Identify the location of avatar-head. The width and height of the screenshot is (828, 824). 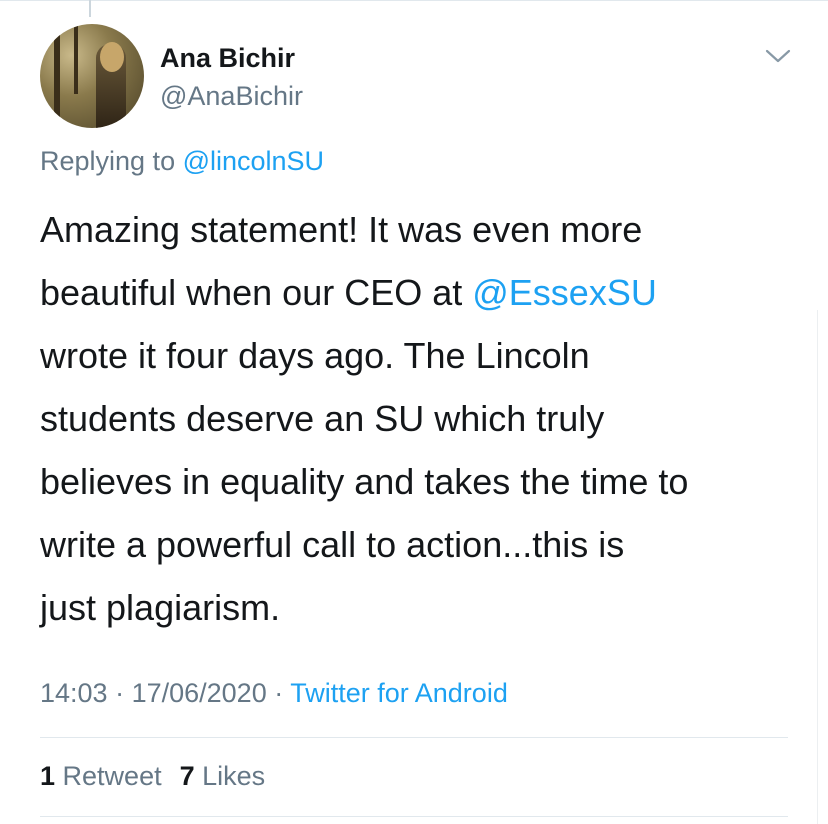
(112, 57).